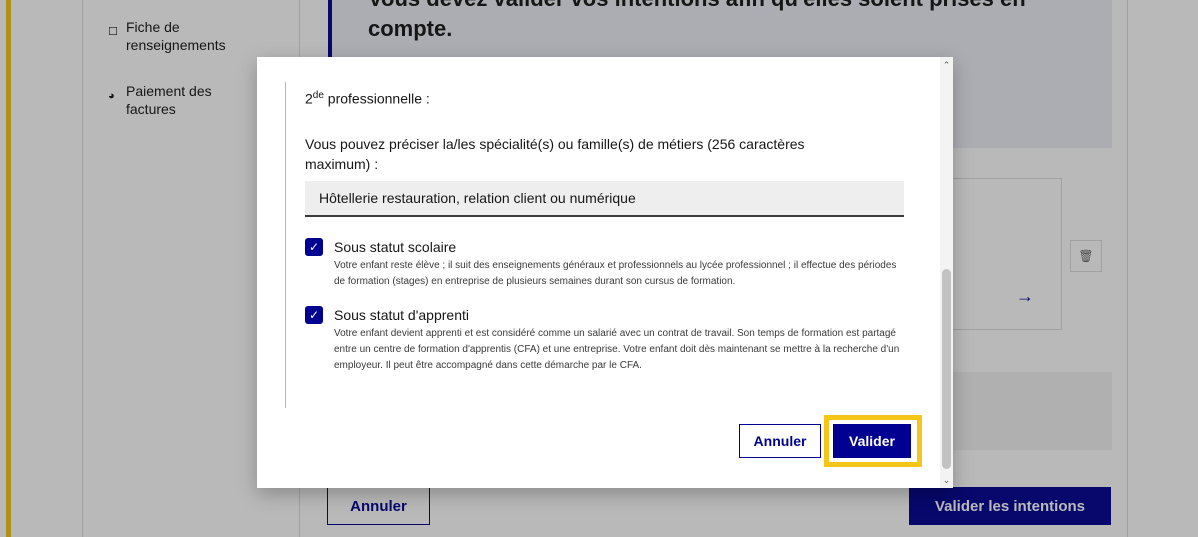 The image size is (1198, 537). I want to click on scrollbar-thumb, so click(946, 369).